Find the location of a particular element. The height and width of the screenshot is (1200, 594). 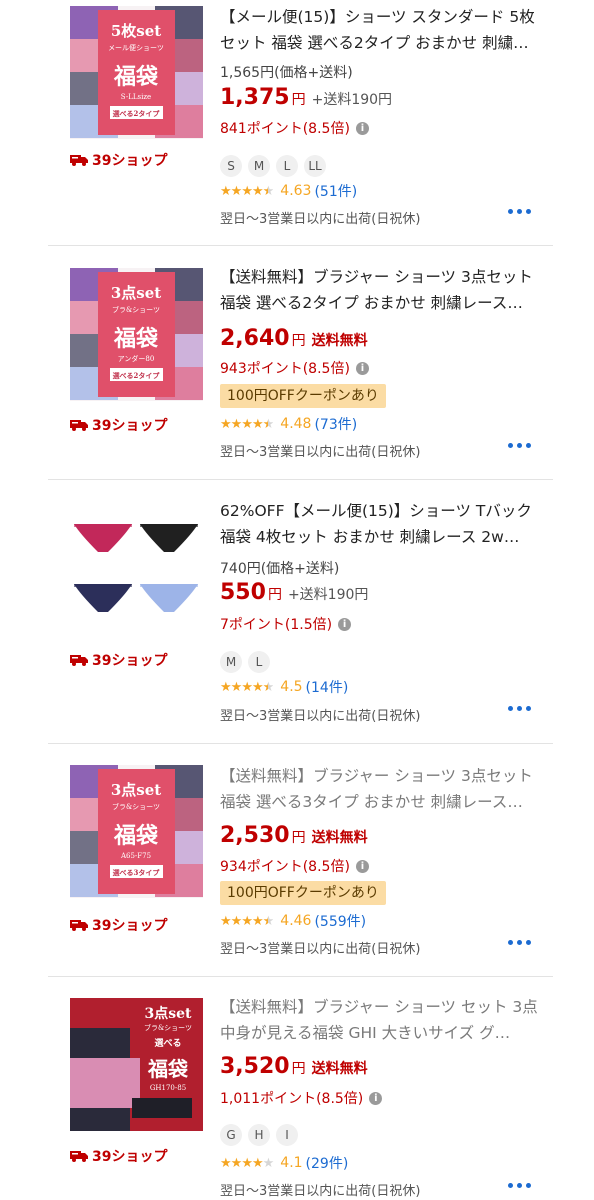

points-label: 7ポイント(1.5倍) i is located at coordinates (286, 624).